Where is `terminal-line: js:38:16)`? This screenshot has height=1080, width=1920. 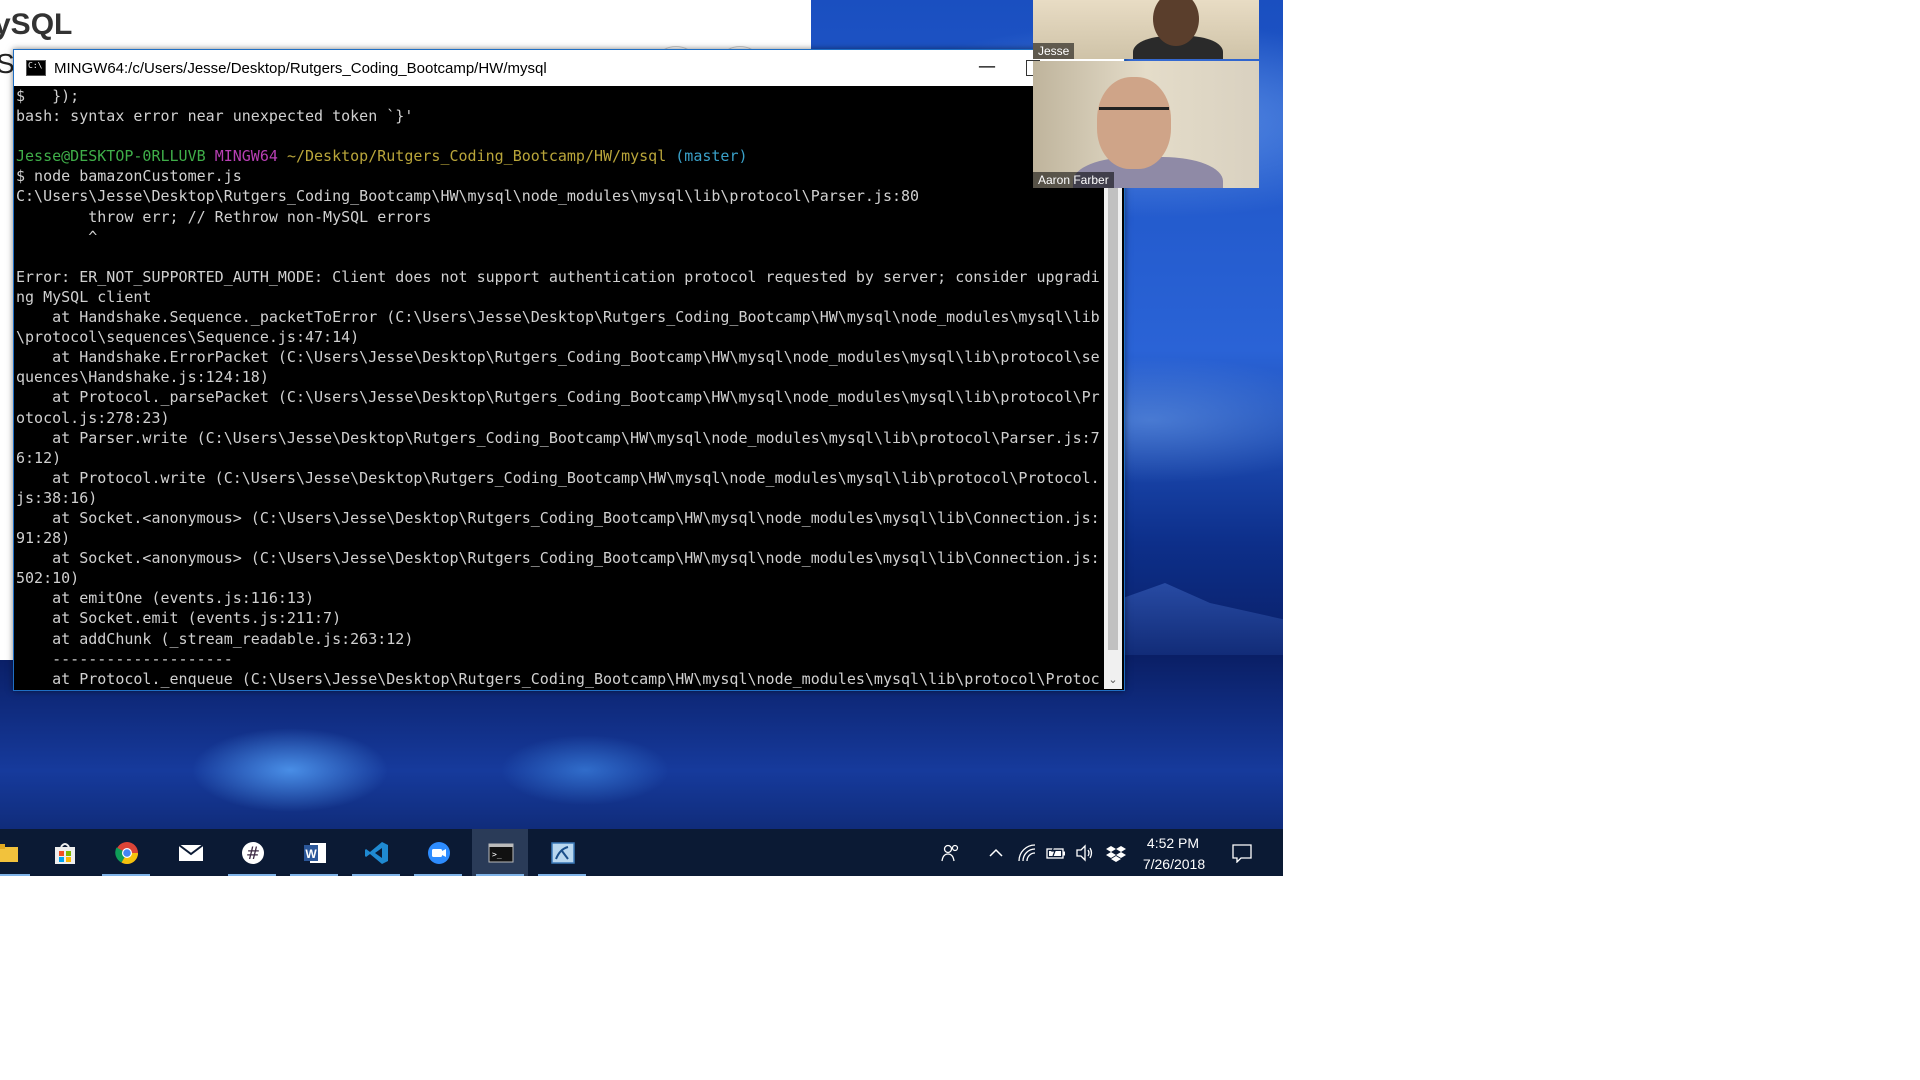 terminal-line: js:38:16) is located at coordinates (57, 497).